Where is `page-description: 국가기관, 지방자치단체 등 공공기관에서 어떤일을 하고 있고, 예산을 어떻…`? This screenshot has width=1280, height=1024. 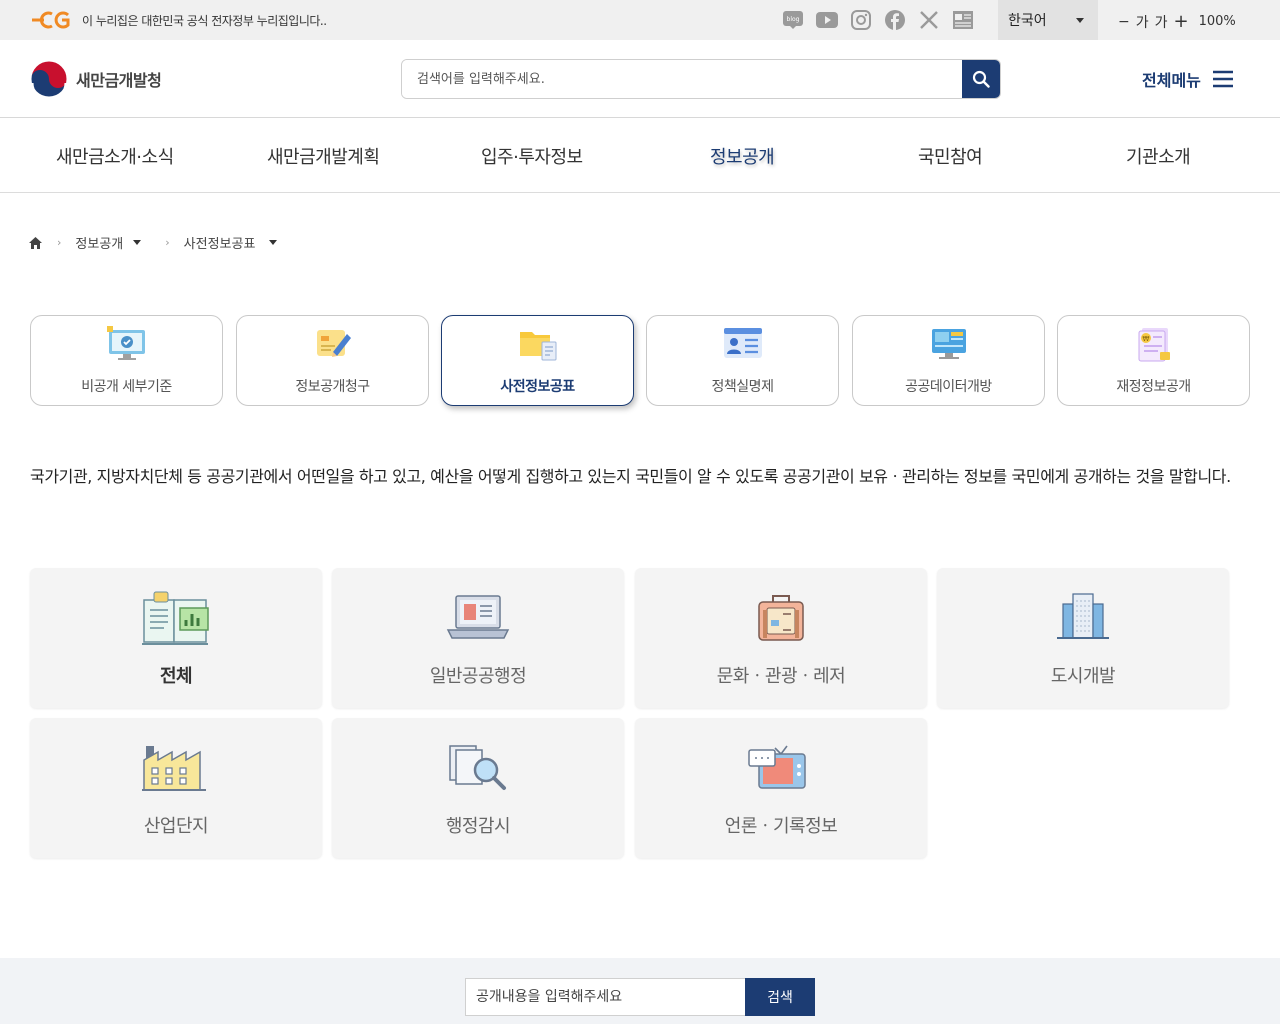 page-description: 국가기관, 지방자치단체 등 공공기관에서 어떤일을 하고 있고, 예산을 어떻… is located at coordinates (630, 476).